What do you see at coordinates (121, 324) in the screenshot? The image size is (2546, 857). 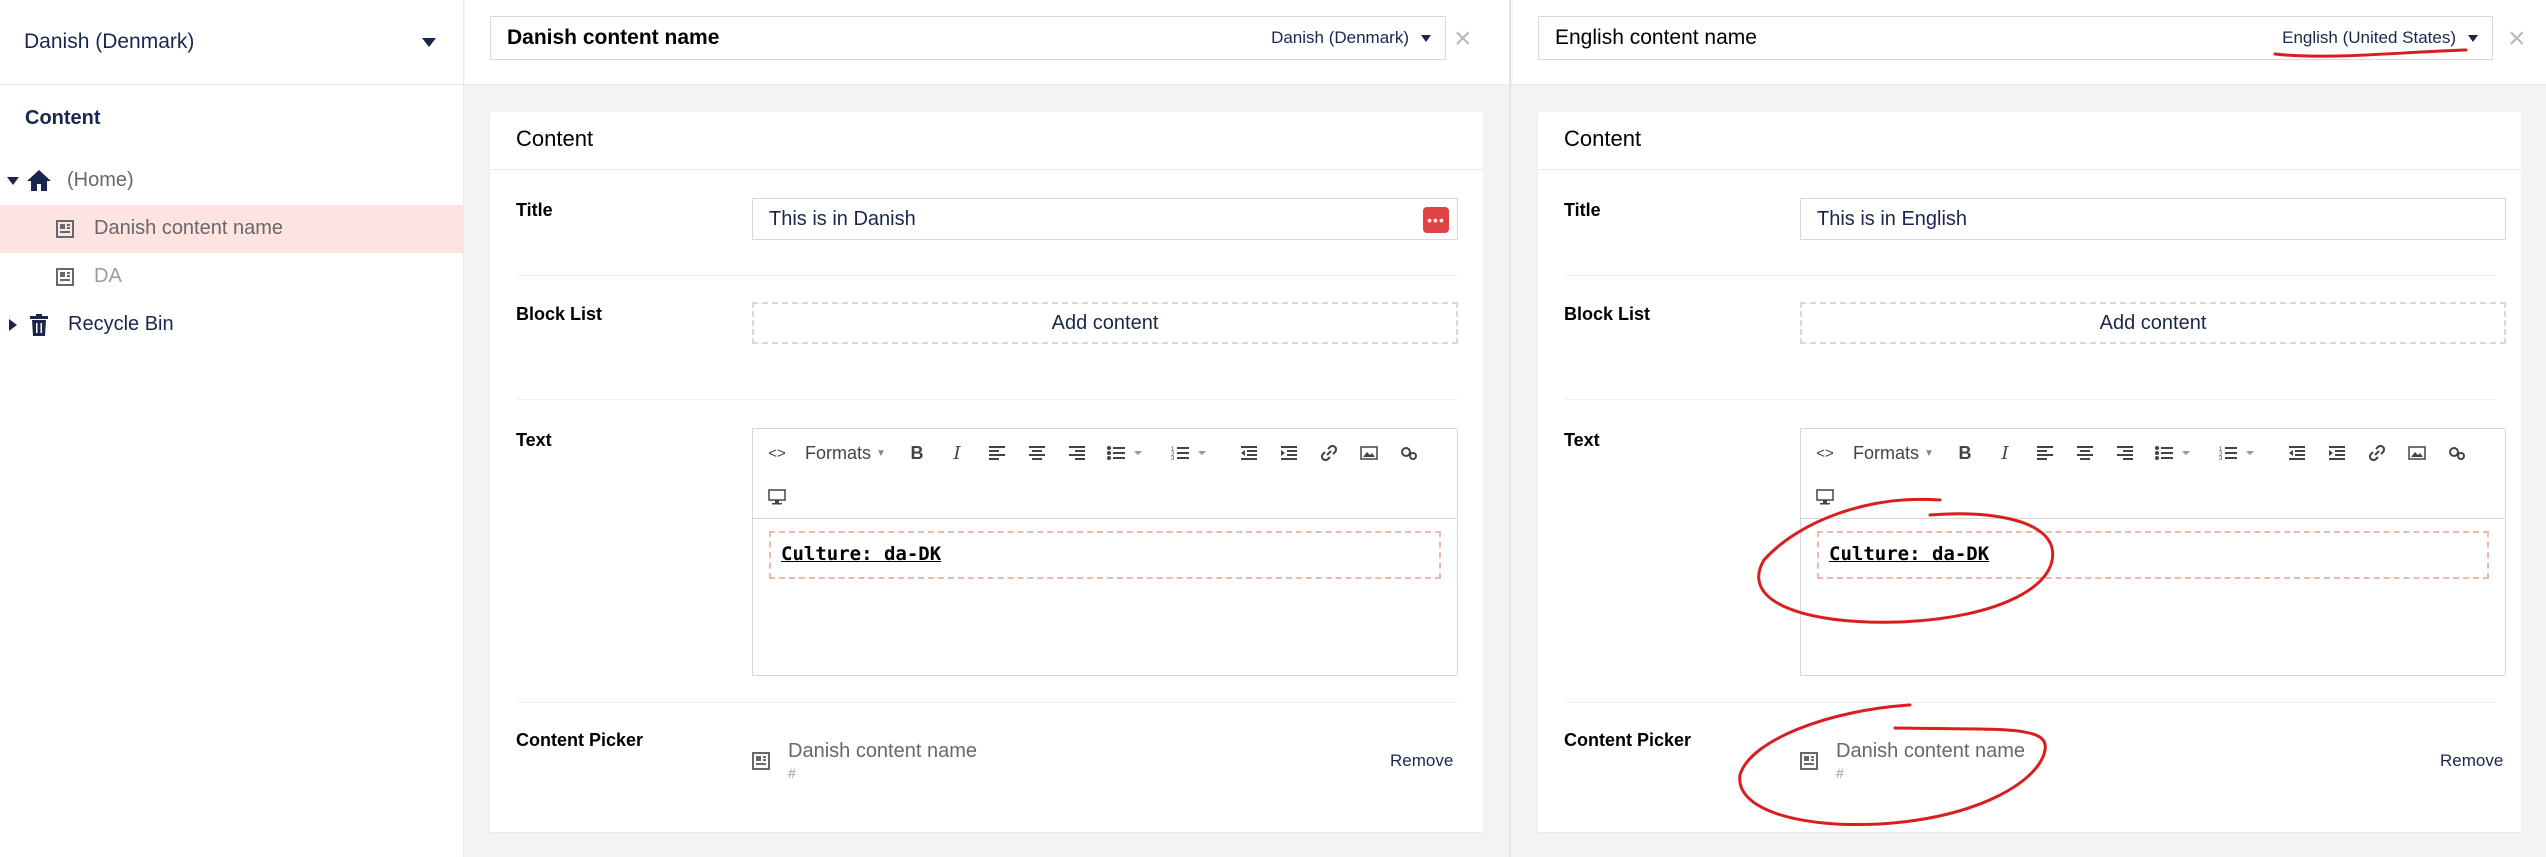 I see `tree-item-label: Recycle Bin` at bounding box center [121, 324].